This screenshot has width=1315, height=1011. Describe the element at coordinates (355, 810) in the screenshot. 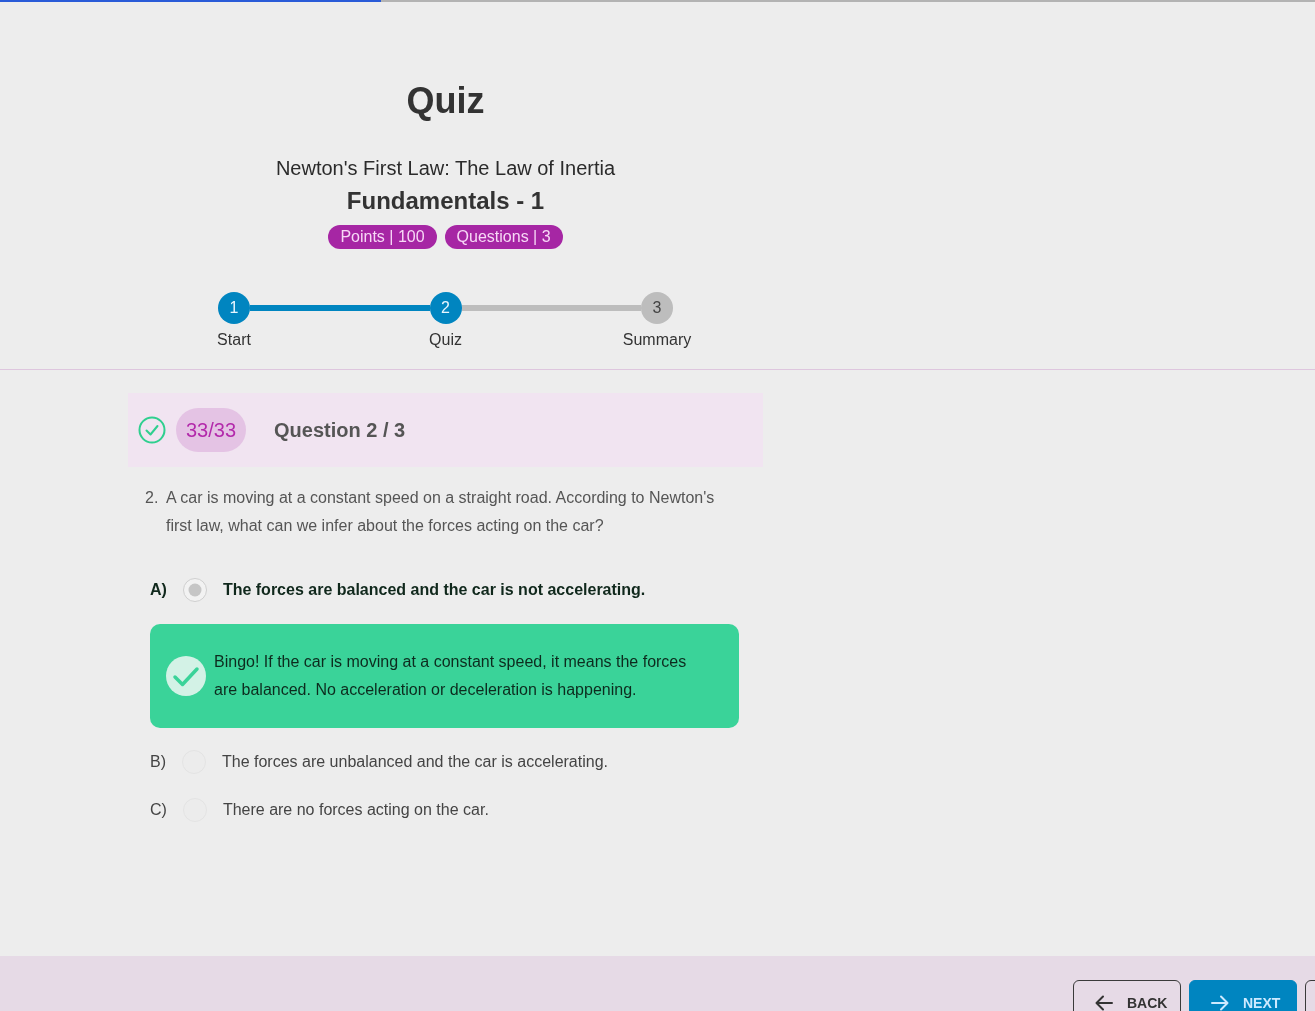

I see `option-text: There are no forces acting on the car.` at that location.